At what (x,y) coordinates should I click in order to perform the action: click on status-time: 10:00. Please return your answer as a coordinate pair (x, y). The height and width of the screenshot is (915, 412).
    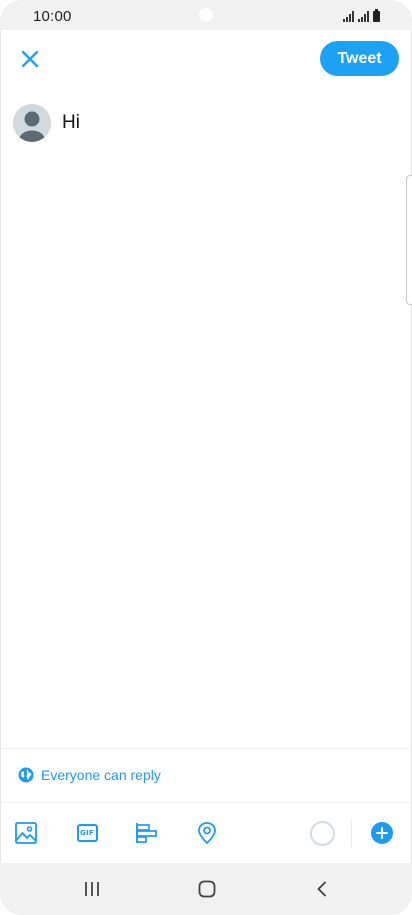
    Looking at the image, I should click on (52, 16).